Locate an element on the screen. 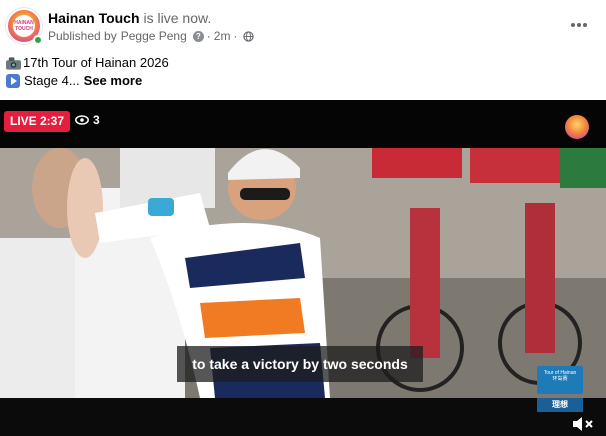 The image size is (606, 436). video-subtitle: to take a victory by two seconds is located at coordinates (300, 364).